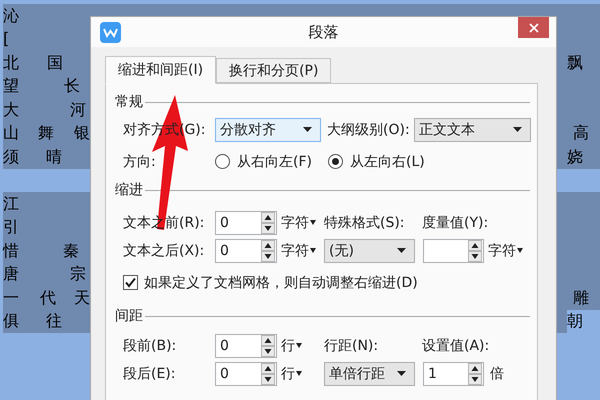 Image resolution: width=600 pixels, height=400 pixels. I want to click on document-text: 唐, so click(11, 274).